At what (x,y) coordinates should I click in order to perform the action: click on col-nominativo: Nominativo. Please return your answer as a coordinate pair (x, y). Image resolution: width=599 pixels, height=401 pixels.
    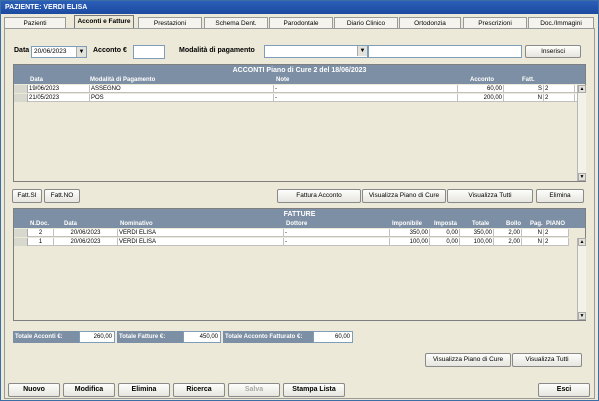
    Looking at the image, I should click on (136, 224).